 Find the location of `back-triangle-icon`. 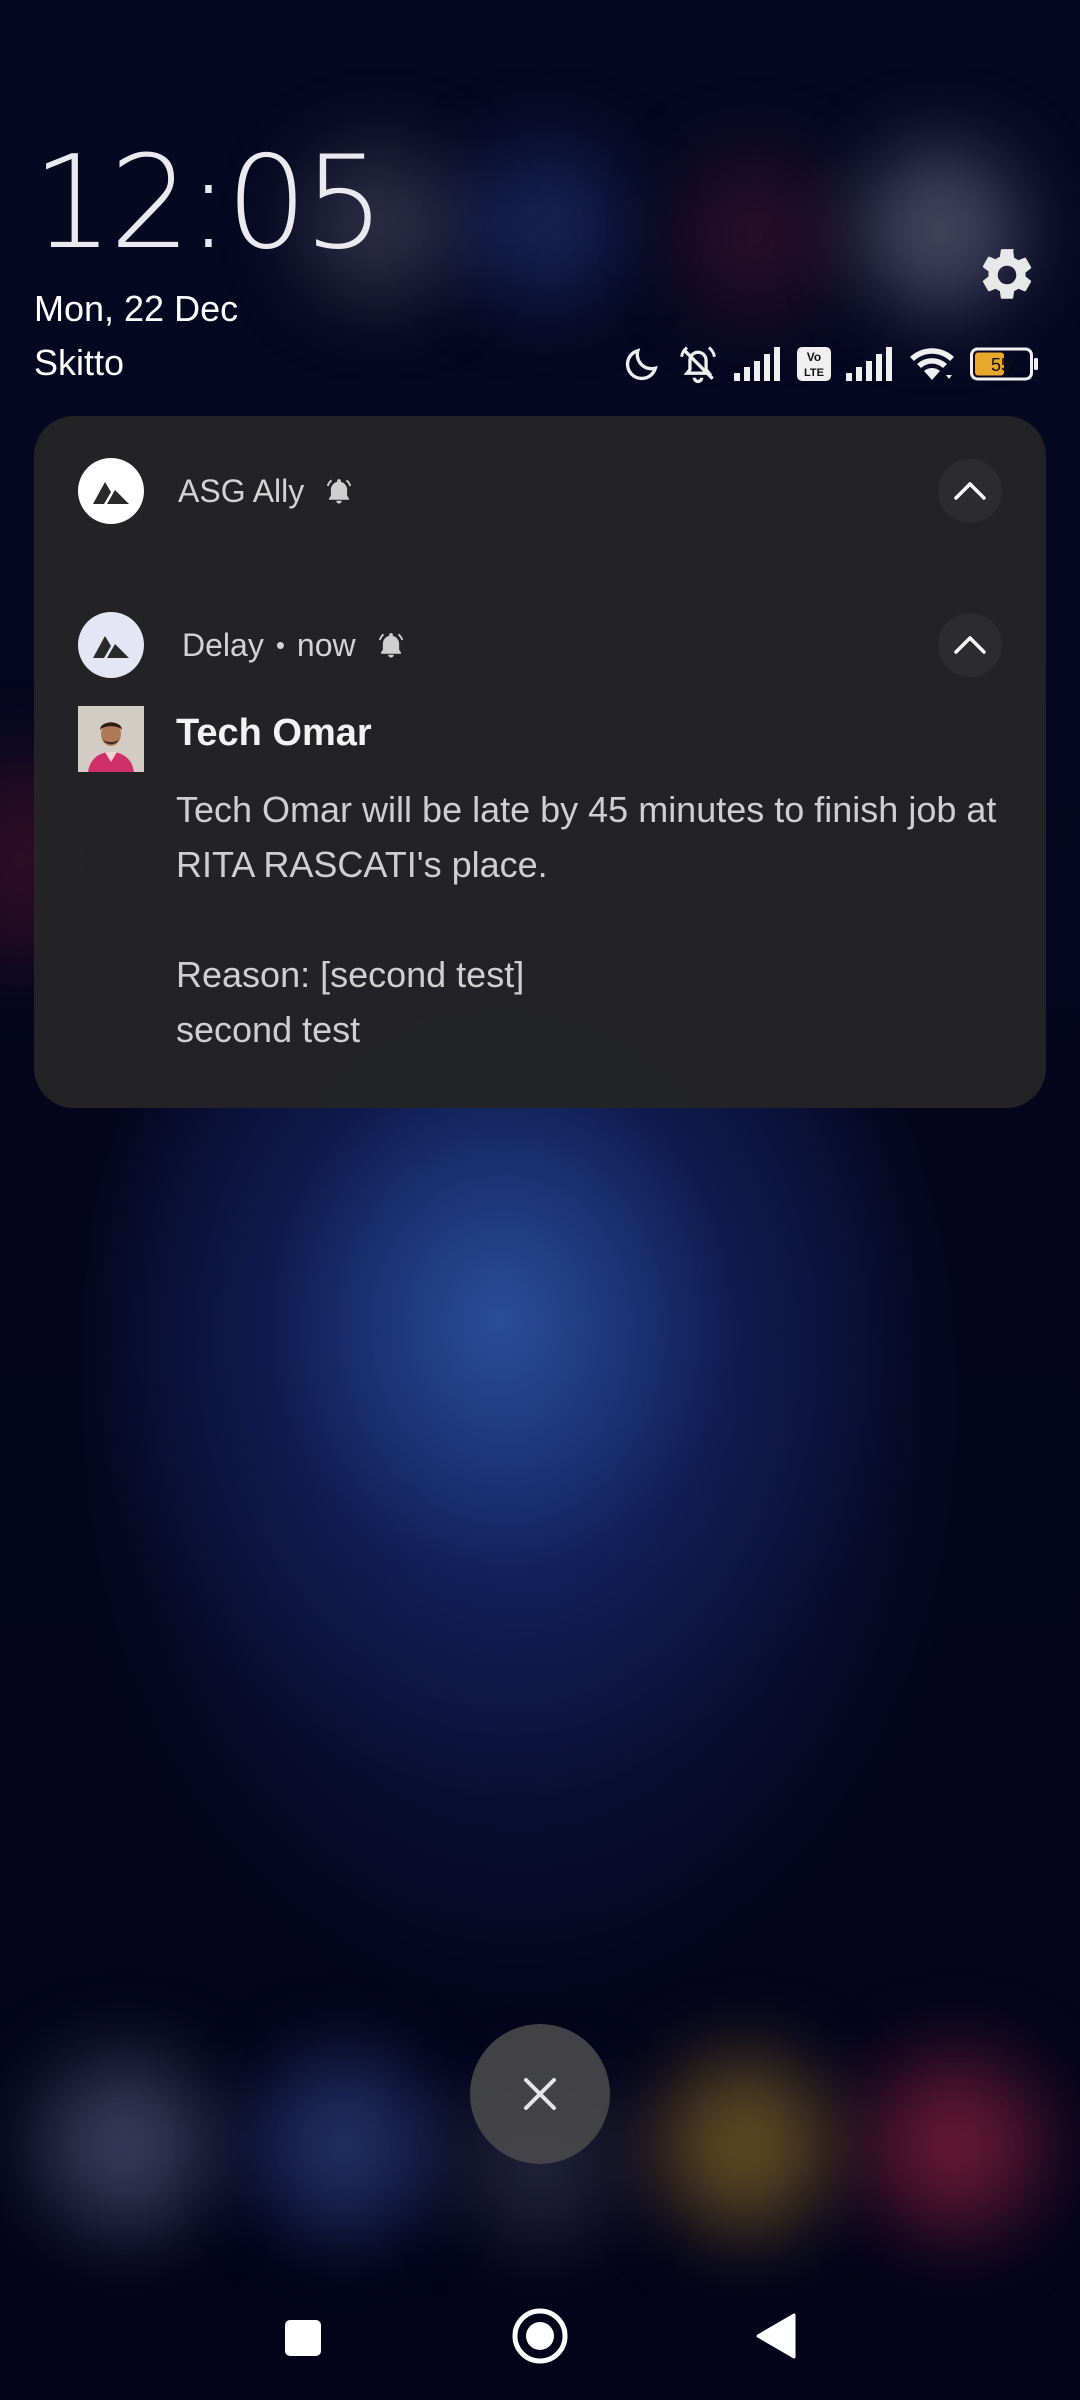

back-triangle-icon is located at coordinates (776, 2336).